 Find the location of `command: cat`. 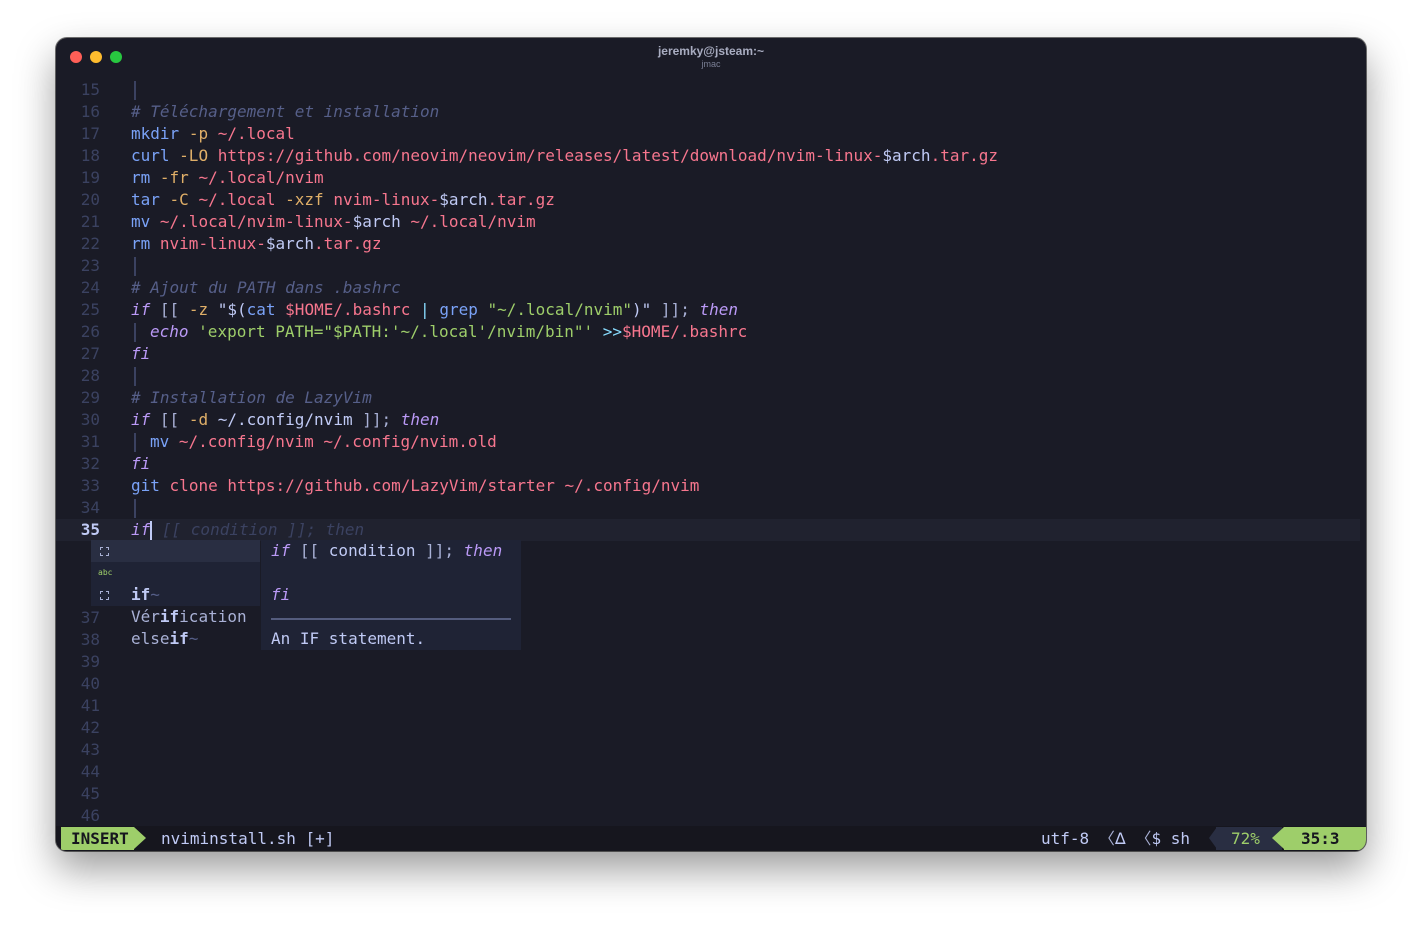

command: cat is located at coordinates (261, 309).